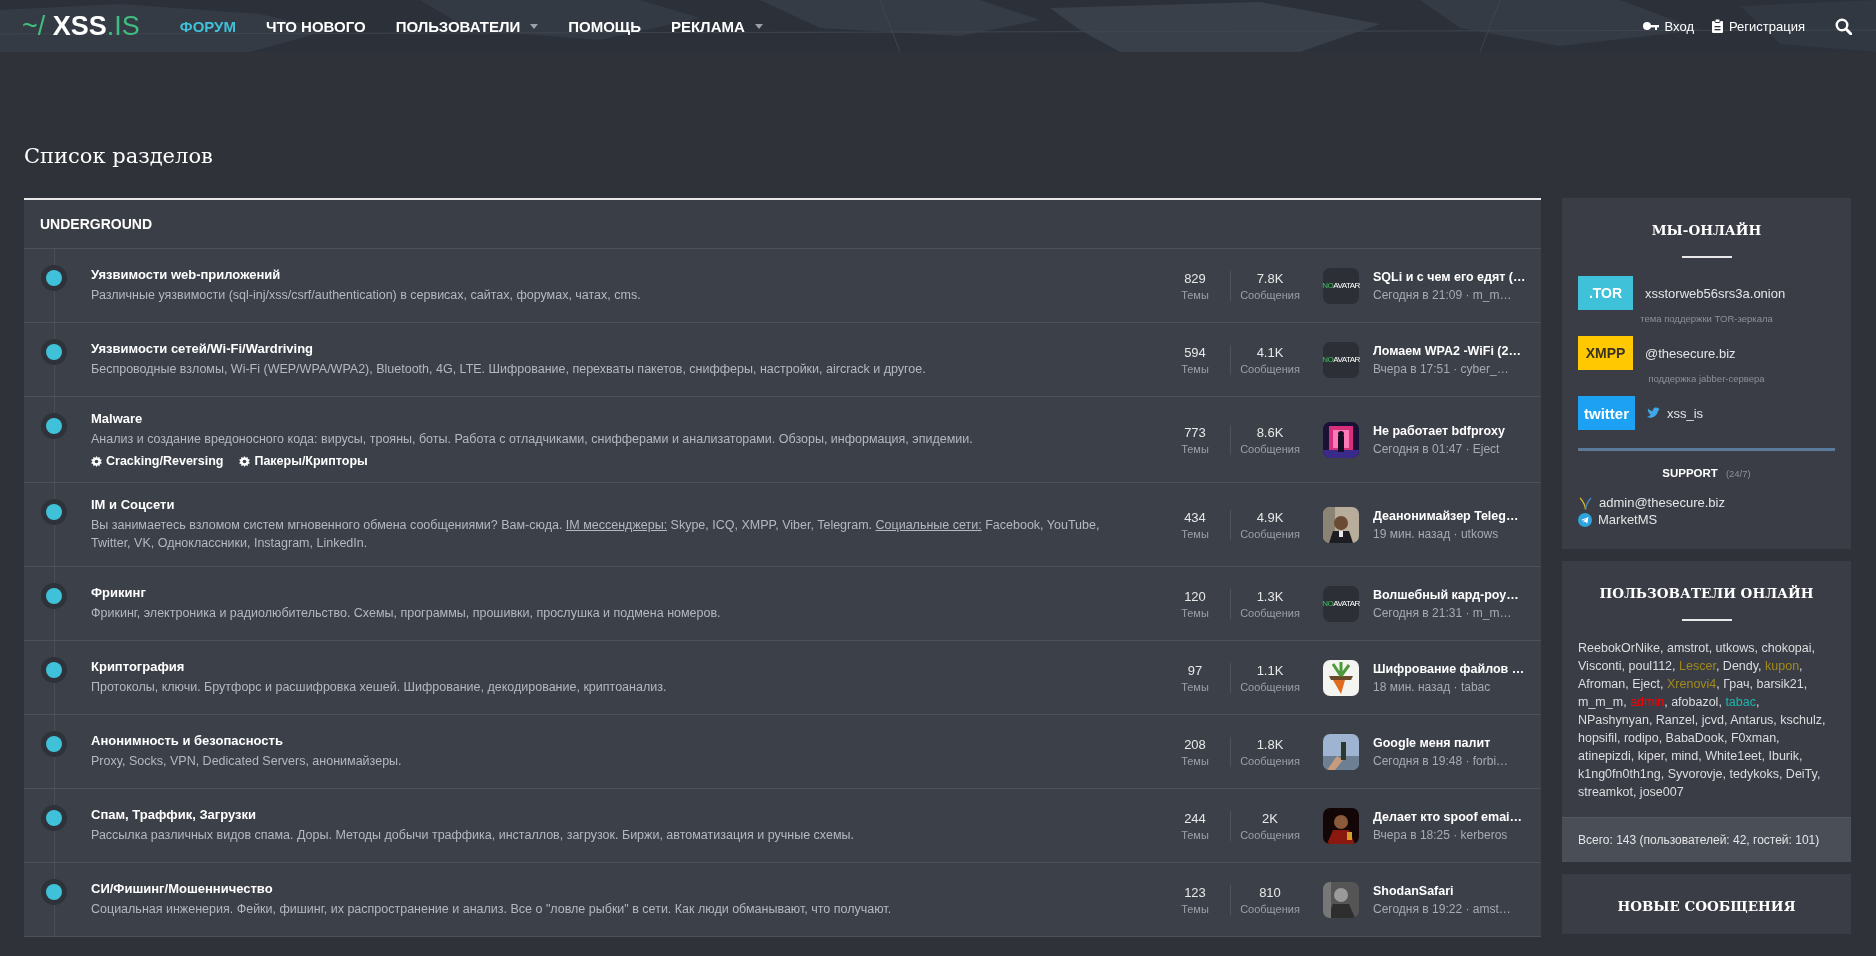 Image resolution: width=1876 pixels, height=956 pixels. I want to click on support-contact: MarketMS, so click(1628, 519).